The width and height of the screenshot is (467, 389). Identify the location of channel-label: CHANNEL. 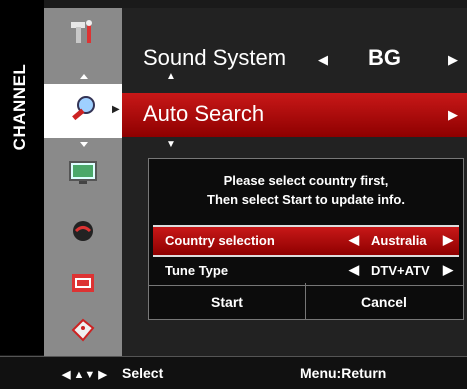
(19, 107).